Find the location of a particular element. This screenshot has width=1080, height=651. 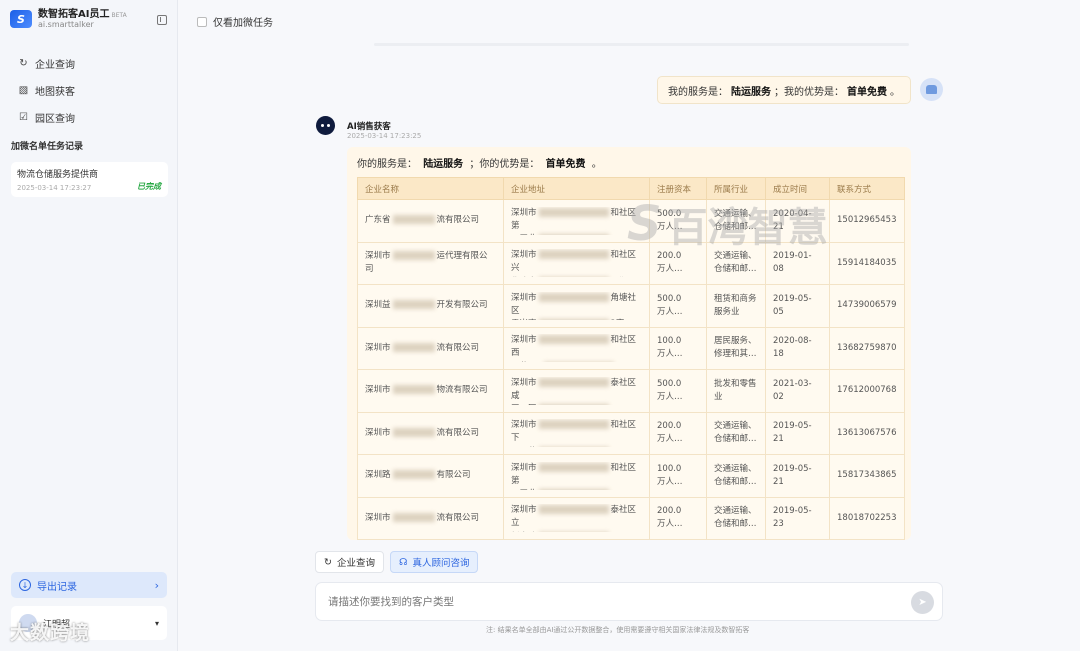

caret-down-icon: ▾ is located at coordinates (156, 623).